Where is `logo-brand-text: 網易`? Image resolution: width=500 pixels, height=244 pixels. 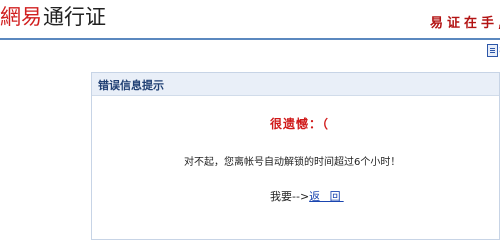
logo-brand-text: 網易 is located at coordinates (21, 17).